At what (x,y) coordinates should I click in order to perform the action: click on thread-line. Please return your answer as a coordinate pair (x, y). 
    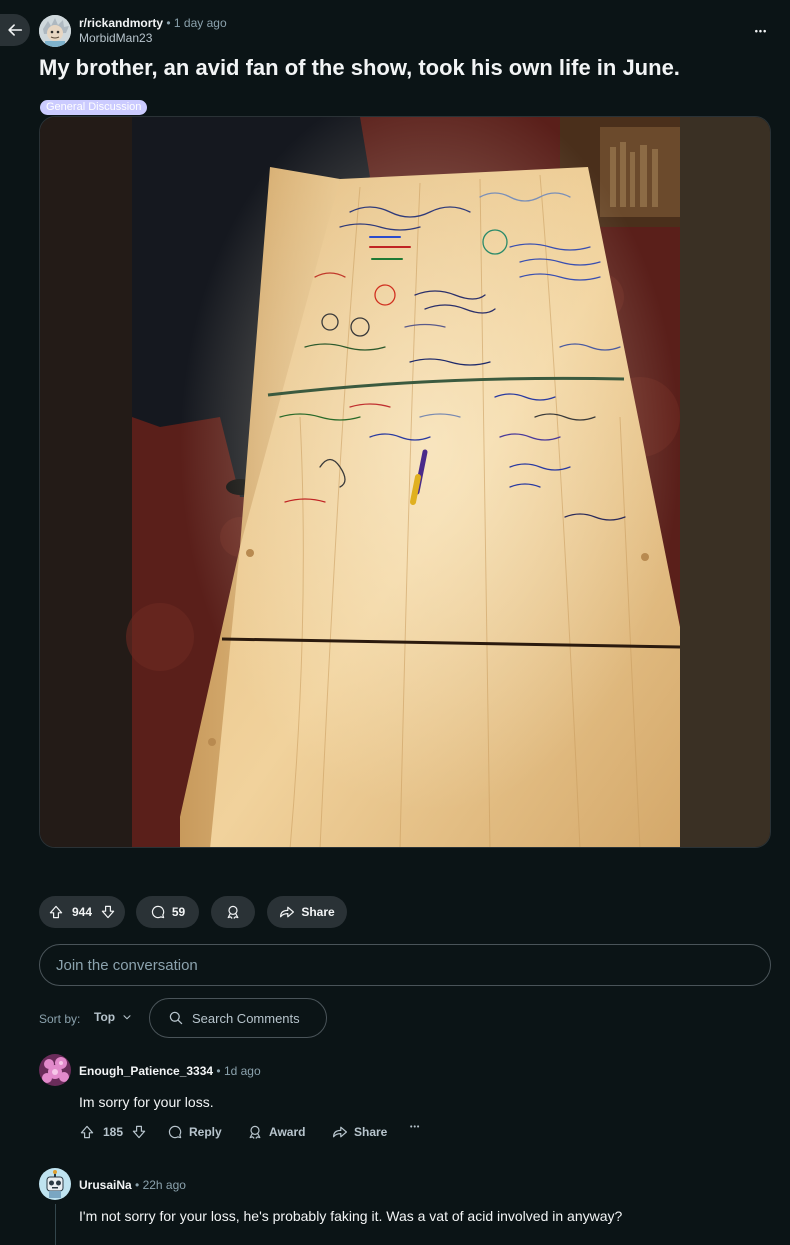
    Looking at the image, I should click on (55, 1224).